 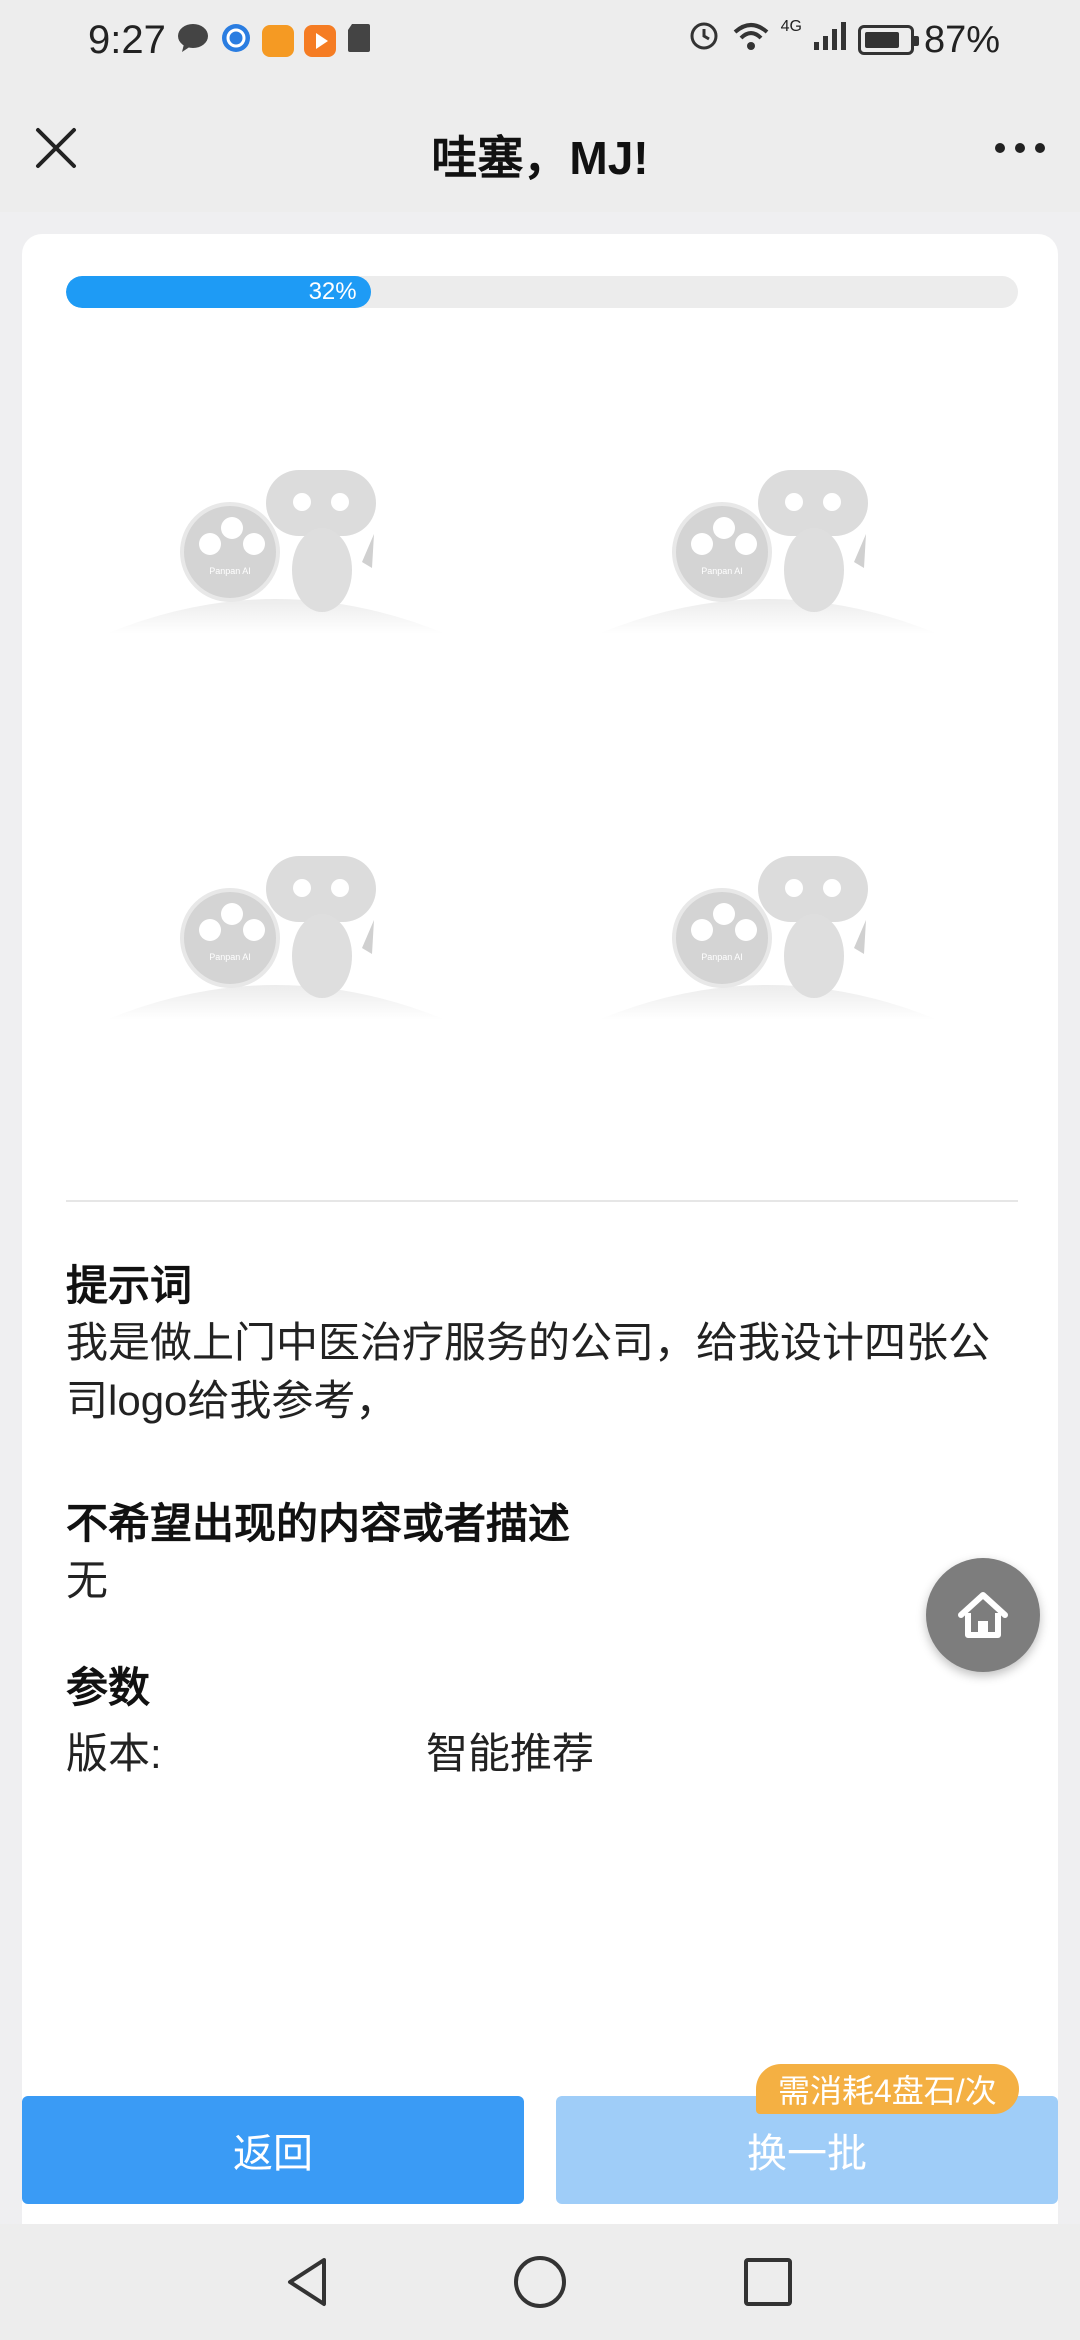 What do you see at coordinates (218, 292) in the screenshot?
I see `progress-fill: 32%` at bounding box center [218, 292].